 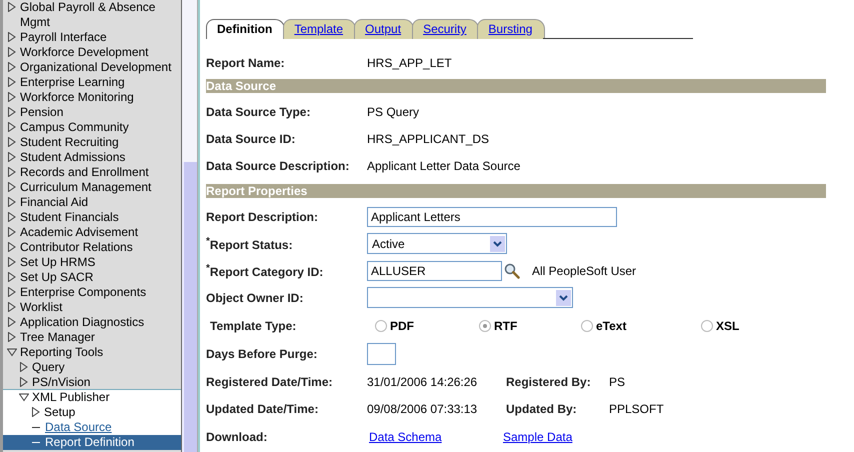 What do you see at coordinates (549, 381) in the screenshot?
I see `field-label: Registered By:` at bounding box center [549, 381].